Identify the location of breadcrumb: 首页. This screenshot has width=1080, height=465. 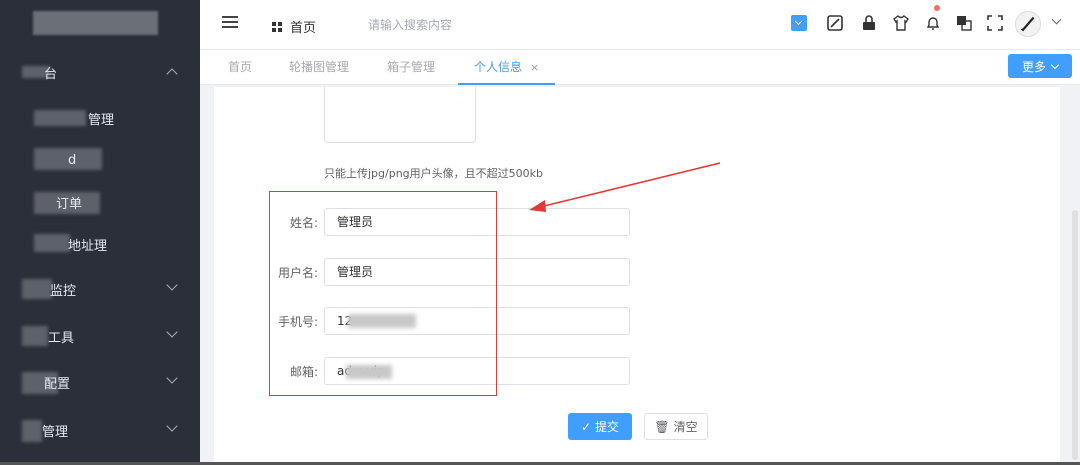
(294, 26).